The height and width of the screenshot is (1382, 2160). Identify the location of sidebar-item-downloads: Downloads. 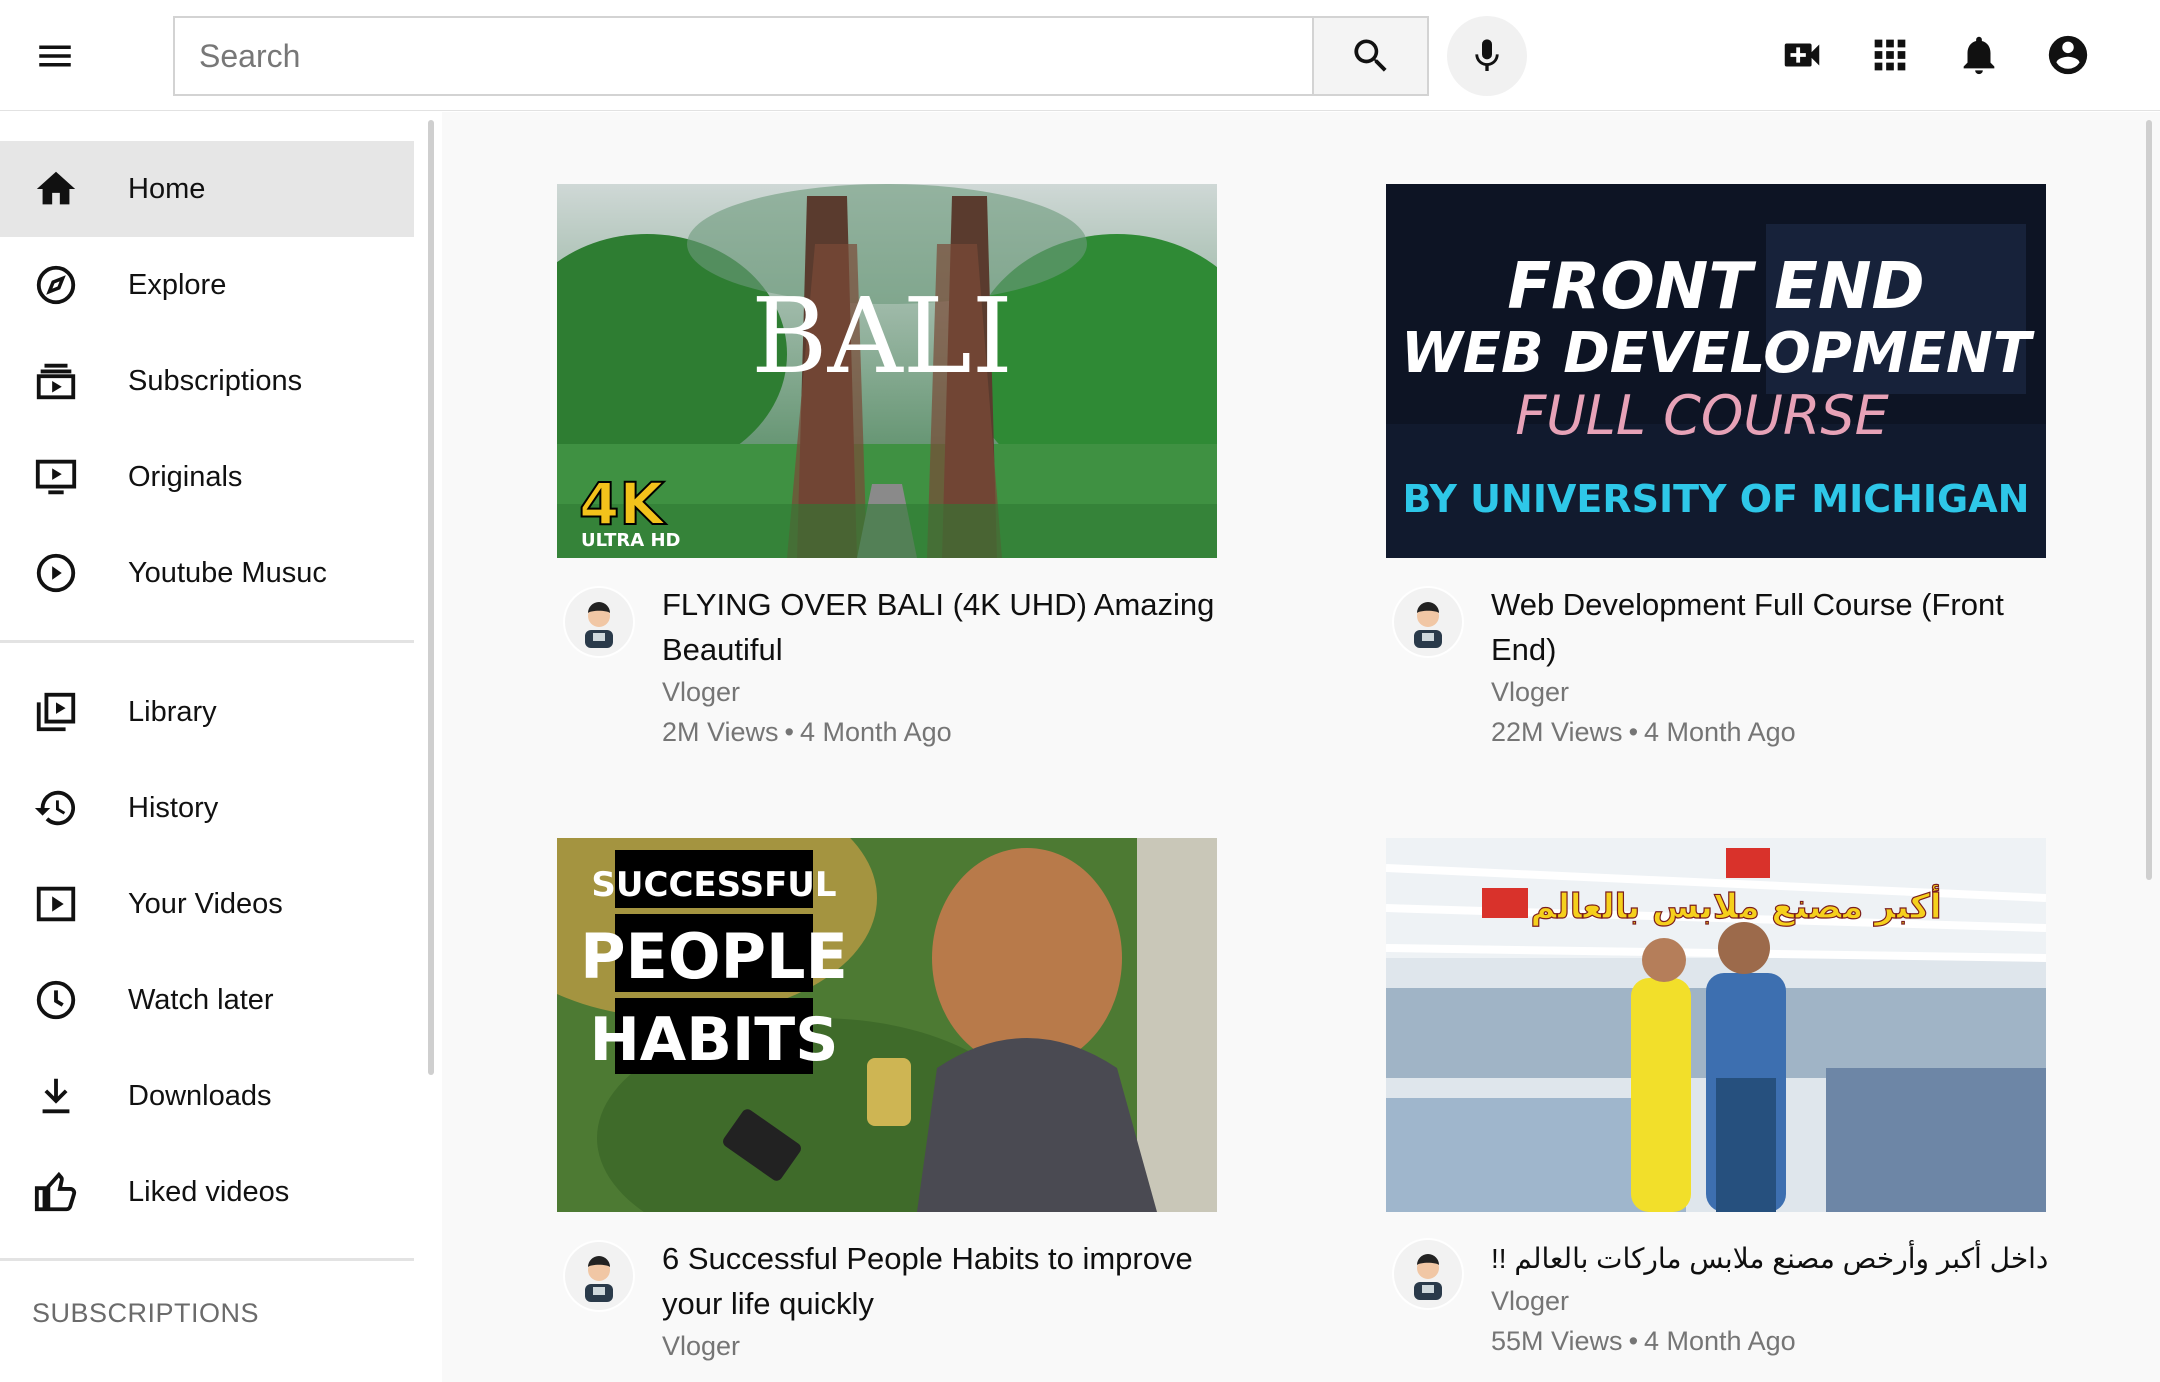
(207, 1096).